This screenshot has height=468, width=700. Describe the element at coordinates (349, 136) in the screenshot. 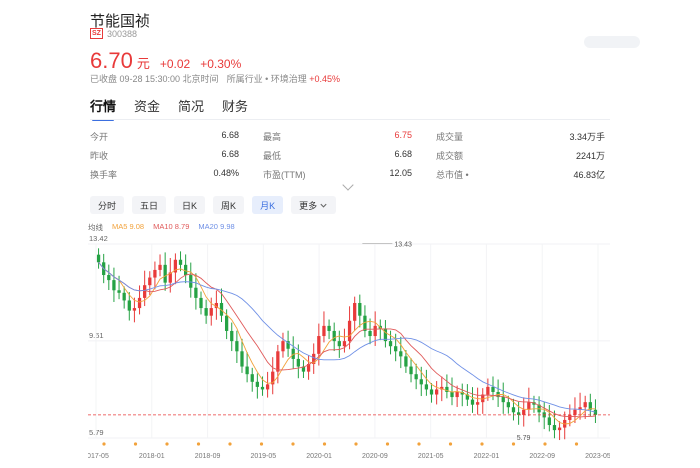

I see `stat-high: 最高 6.75` at that location.